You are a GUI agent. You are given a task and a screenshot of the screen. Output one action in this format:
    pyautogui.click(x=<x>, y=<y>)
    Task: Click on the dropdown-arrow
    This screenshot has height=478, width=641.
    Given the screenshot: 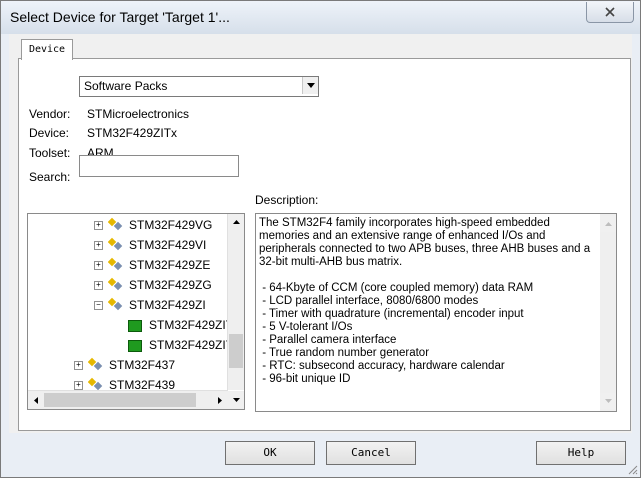 What is the action you would take?
    pyautogui.click(x=310, y=85)
    